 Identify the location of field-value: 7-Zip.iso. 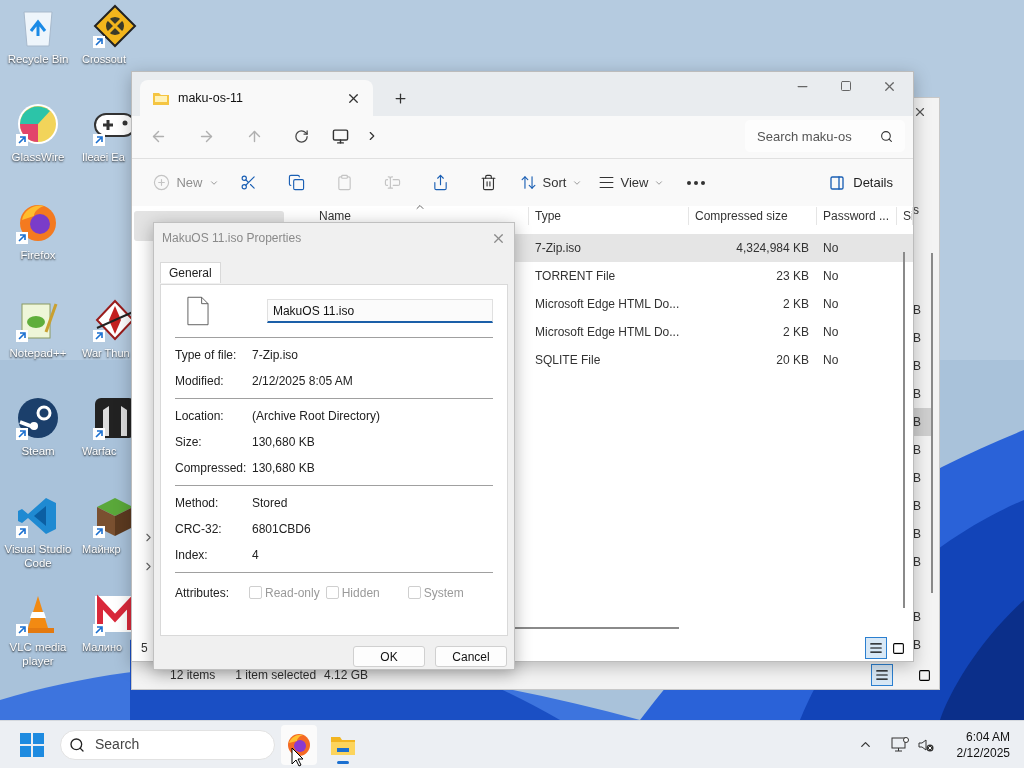
(275, 355).